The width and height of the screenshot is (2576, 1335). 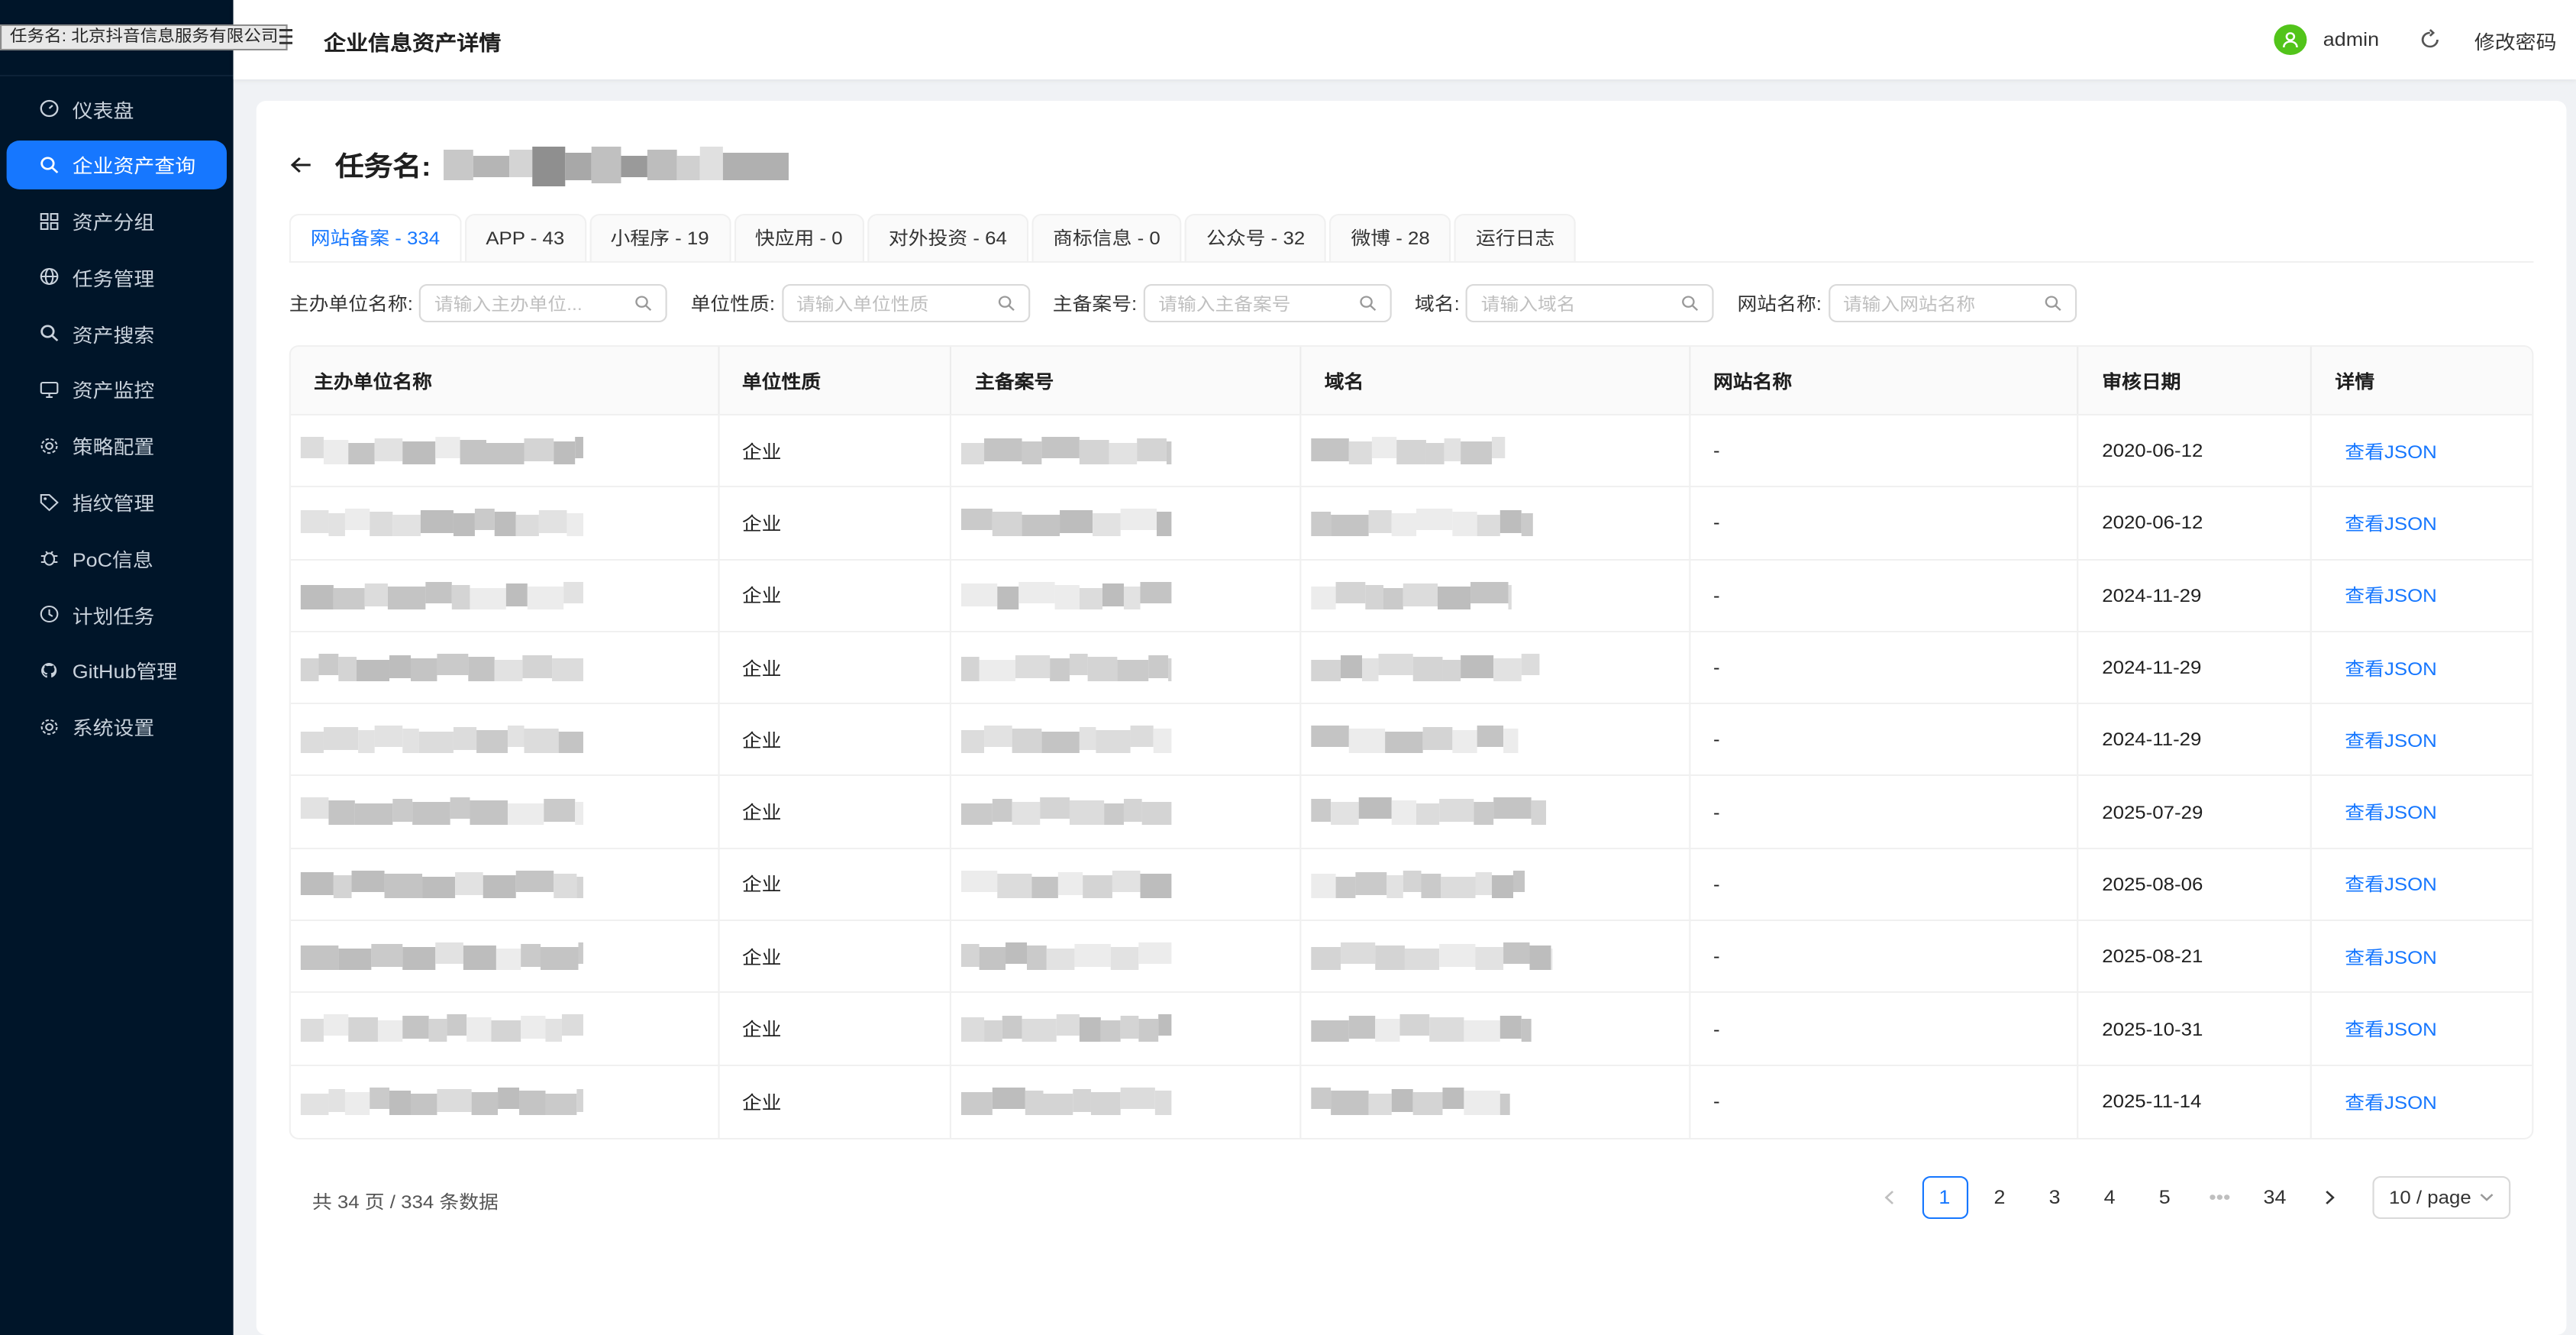 I want to click on tag-icon, so click(x=49, y=502).